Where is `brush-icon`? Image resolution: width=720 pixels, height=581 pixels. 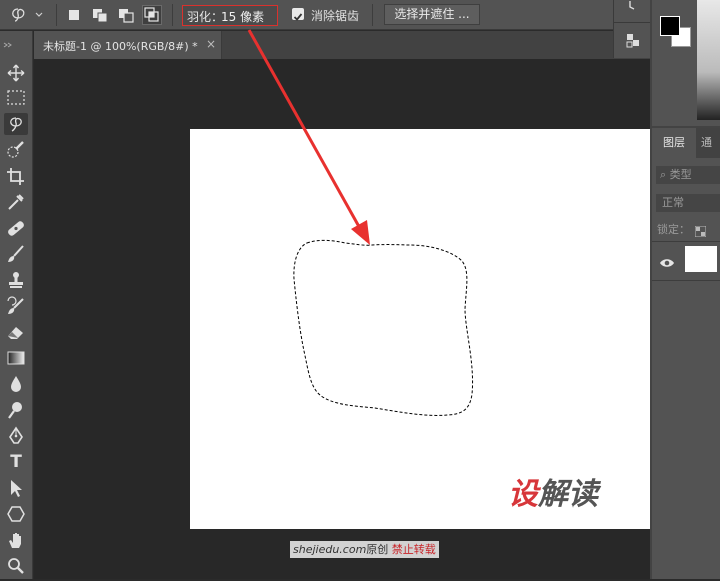
brush-icon is located at coordinates (16, 253).